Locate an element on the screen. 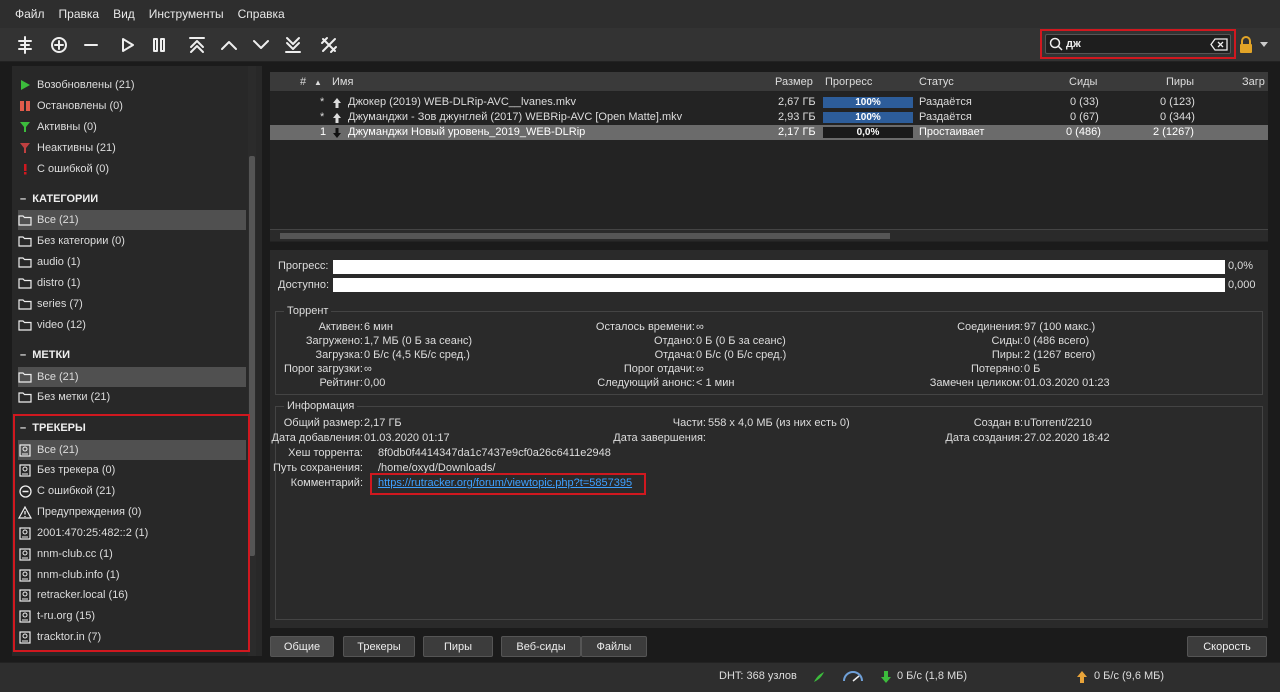 The height and width of the screenshot is (692, 1280). progress-label: Прогресс: is located at coordinates (303, 266).